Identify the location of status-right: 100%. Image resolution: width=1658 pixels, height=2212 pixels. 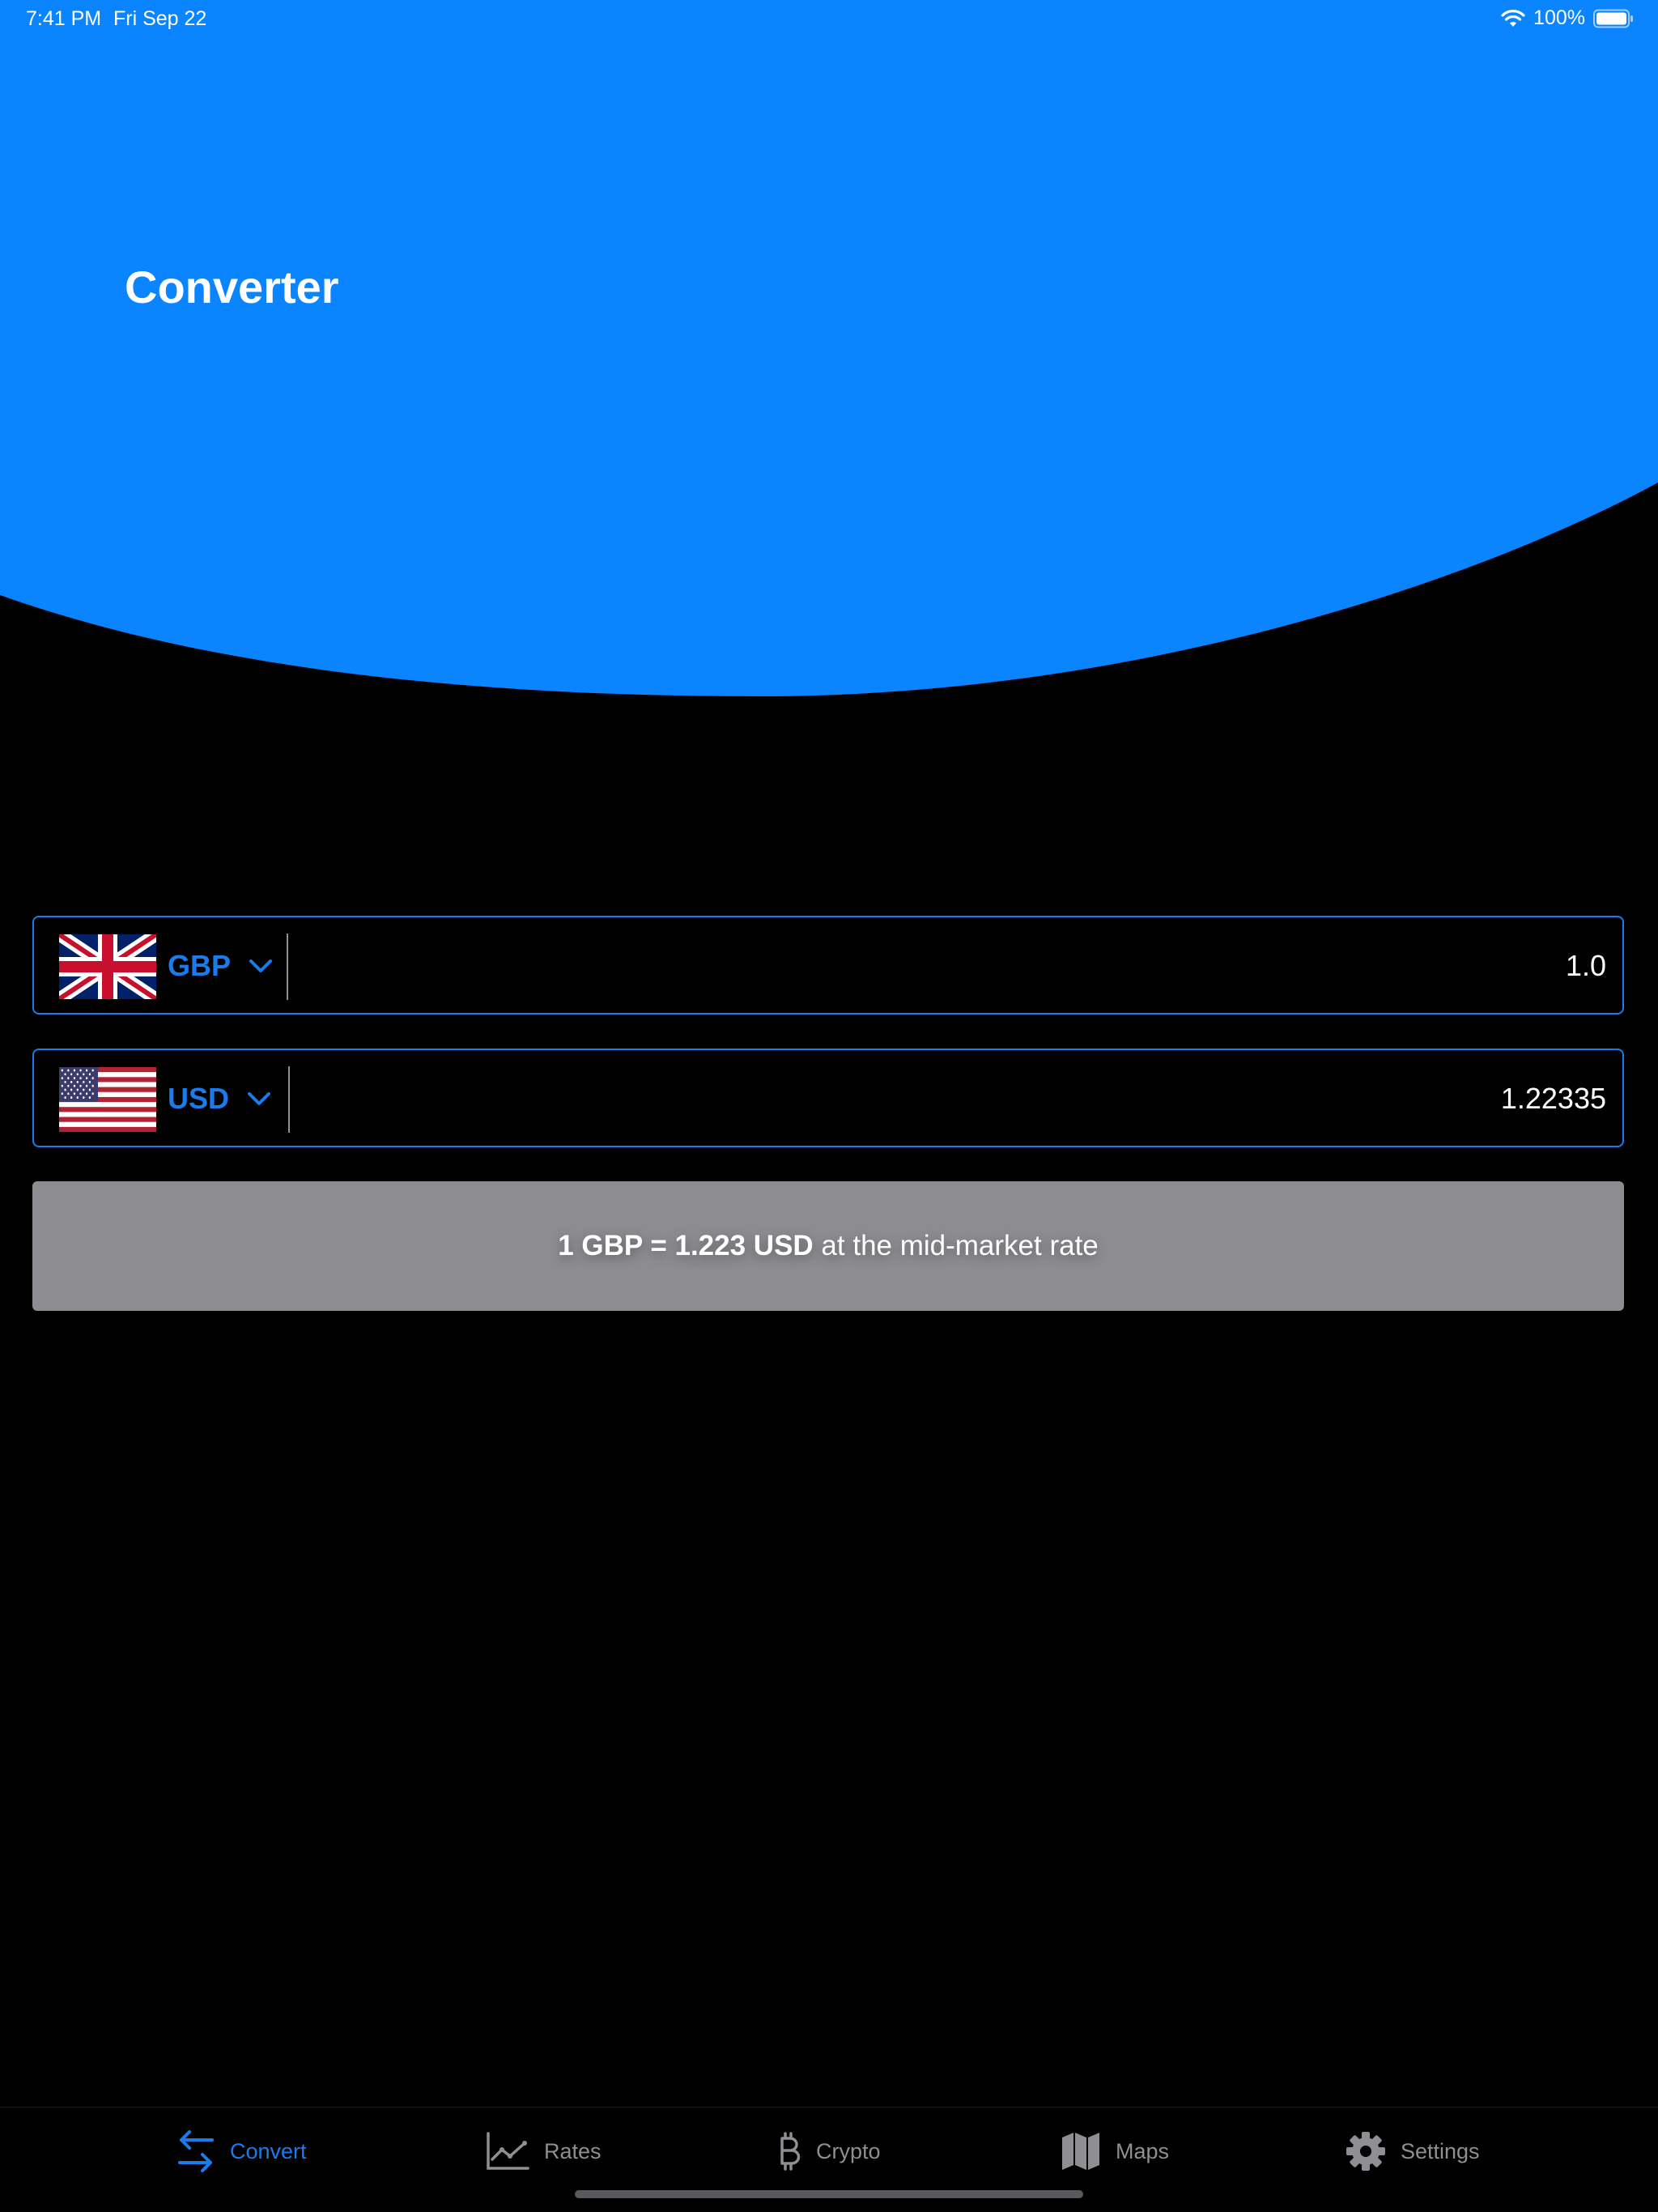
(1567, 18).